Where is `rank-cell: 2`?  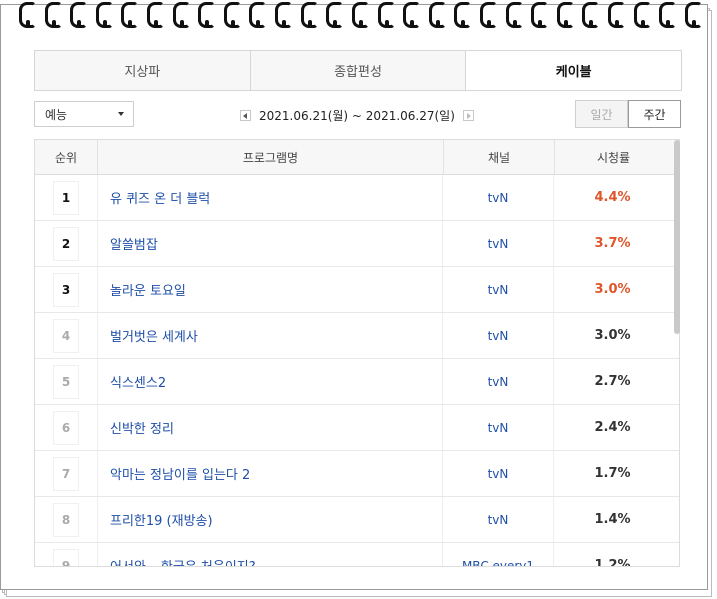 rank-cell: 2 is located at coordinates (66, 243).